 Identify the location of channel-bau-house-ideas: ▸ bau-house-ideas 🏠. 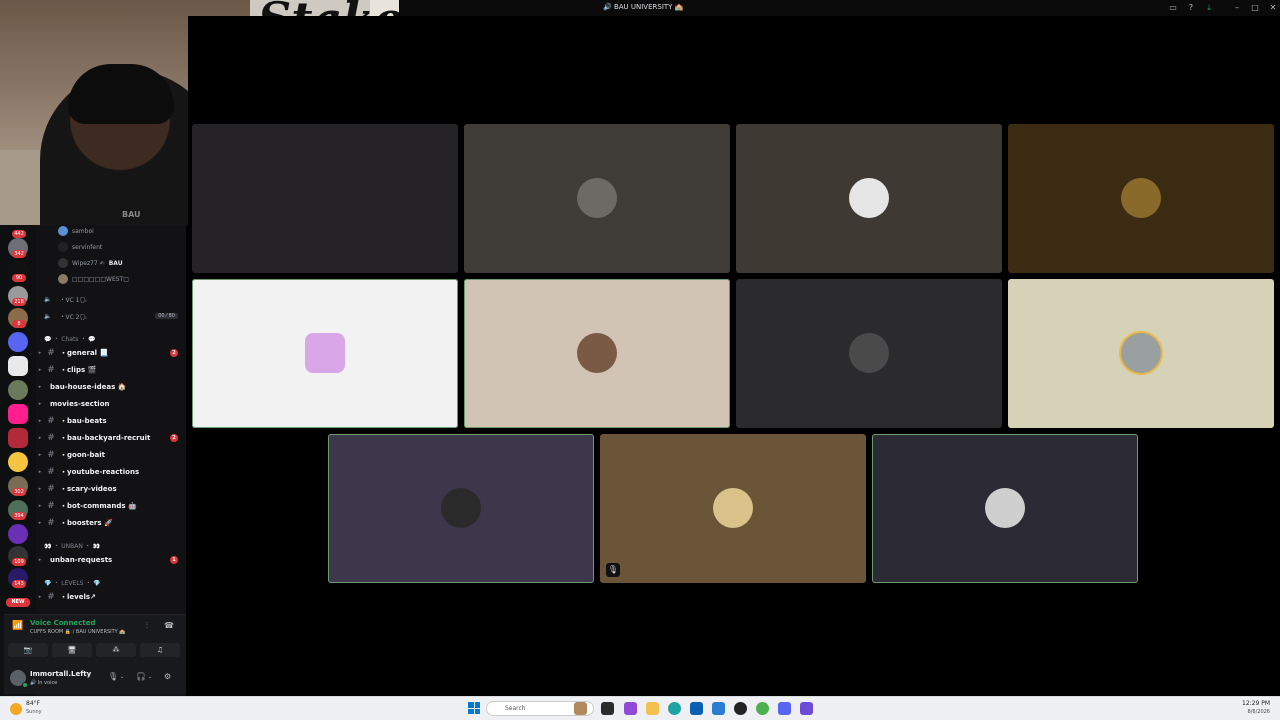
(111, 387).